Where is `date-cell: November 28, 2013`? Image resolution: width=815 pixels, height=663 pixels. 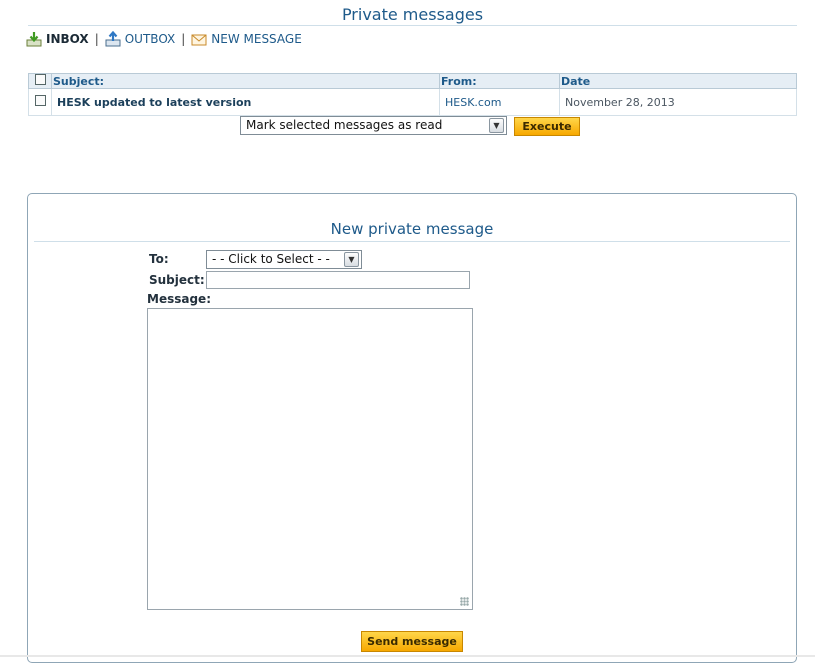
date-cell: November 28, 2013 is located at coordinates (678, 102).